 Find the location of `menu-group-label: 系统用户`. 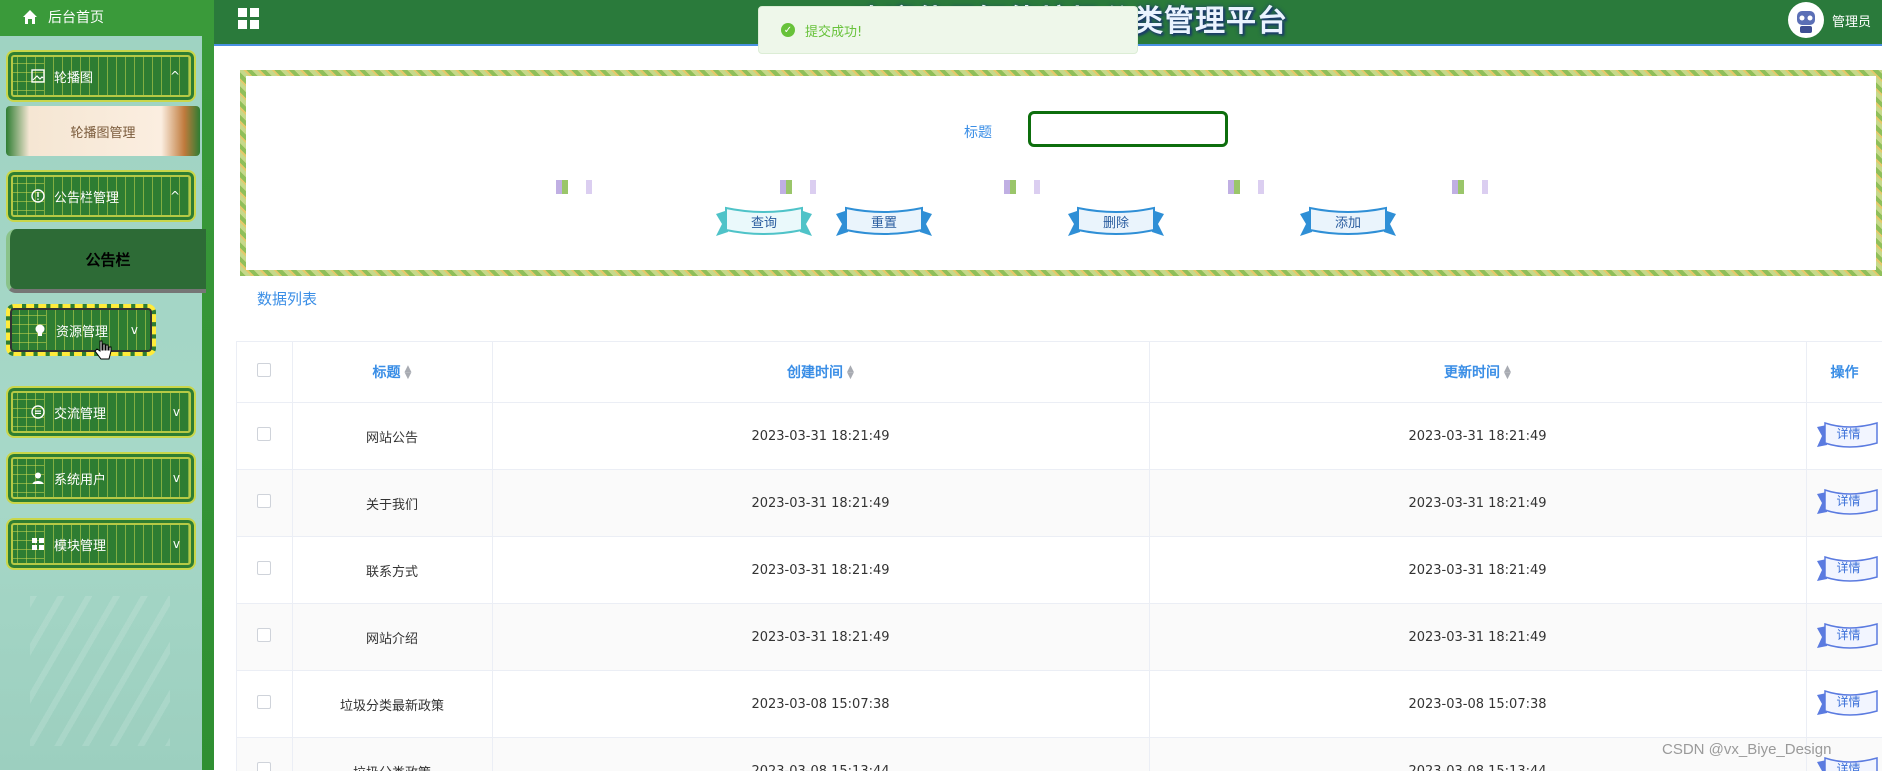

menu-group-label: 系统用户 is located at coordinates (113, 478).